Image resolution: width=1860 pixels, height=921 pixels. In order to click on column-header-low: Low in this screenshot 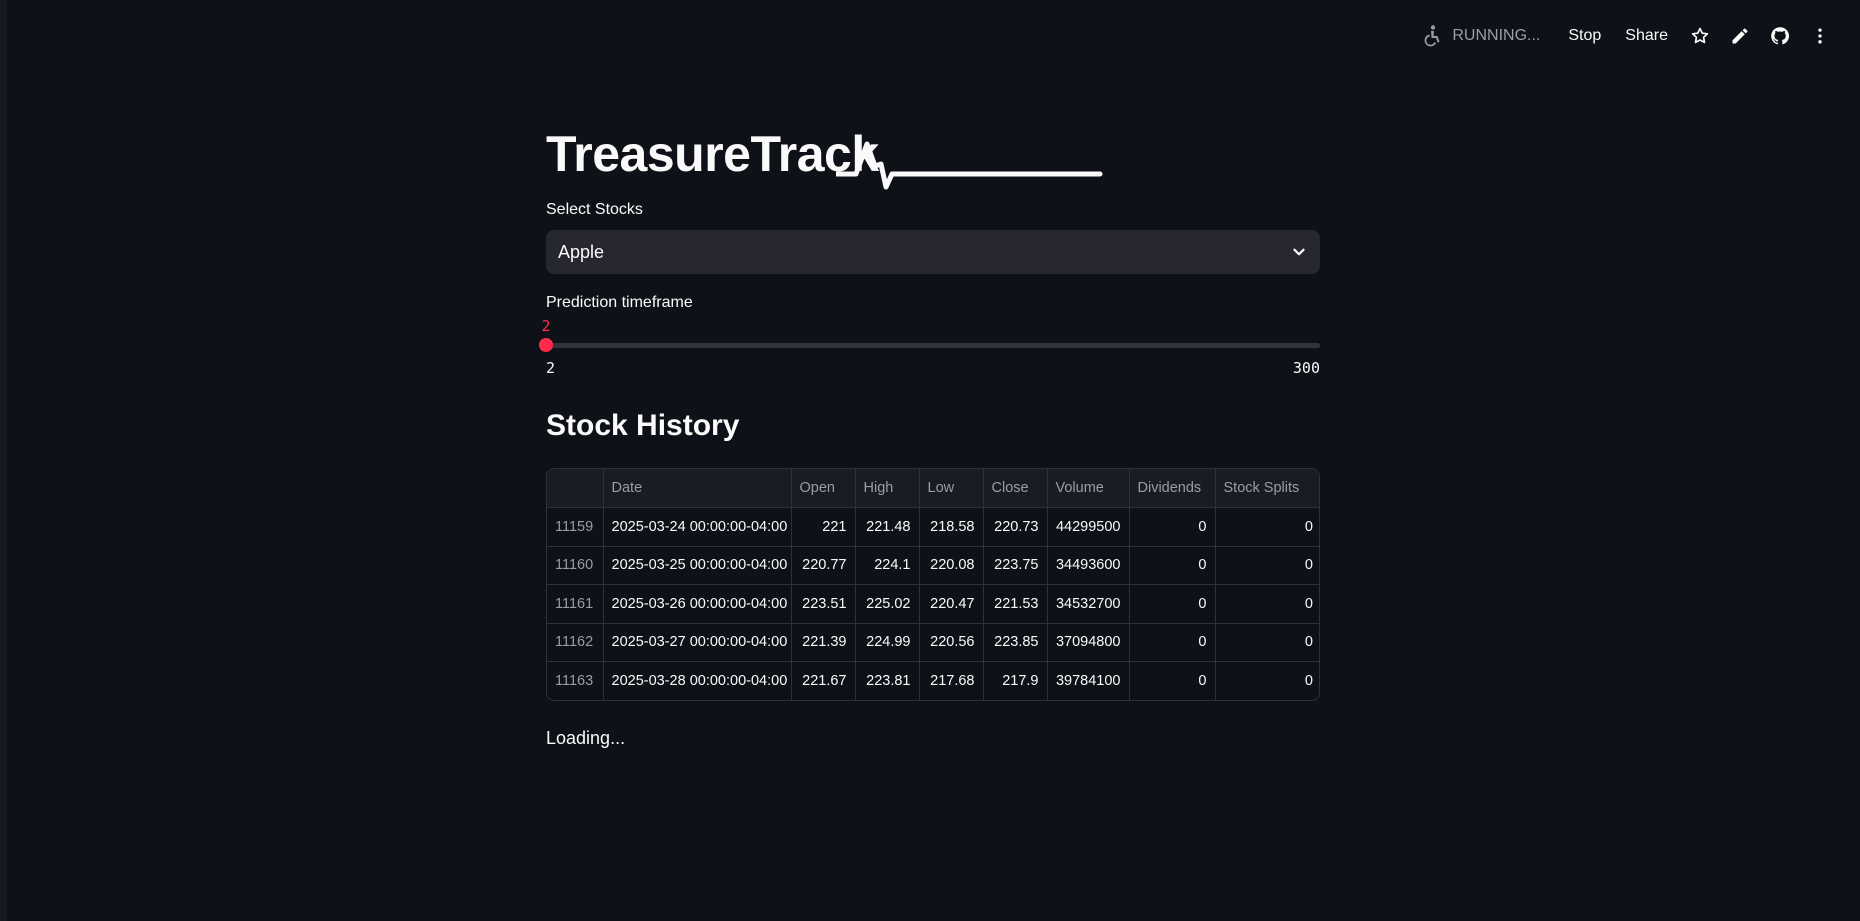, I will do `click(951, 488)`.